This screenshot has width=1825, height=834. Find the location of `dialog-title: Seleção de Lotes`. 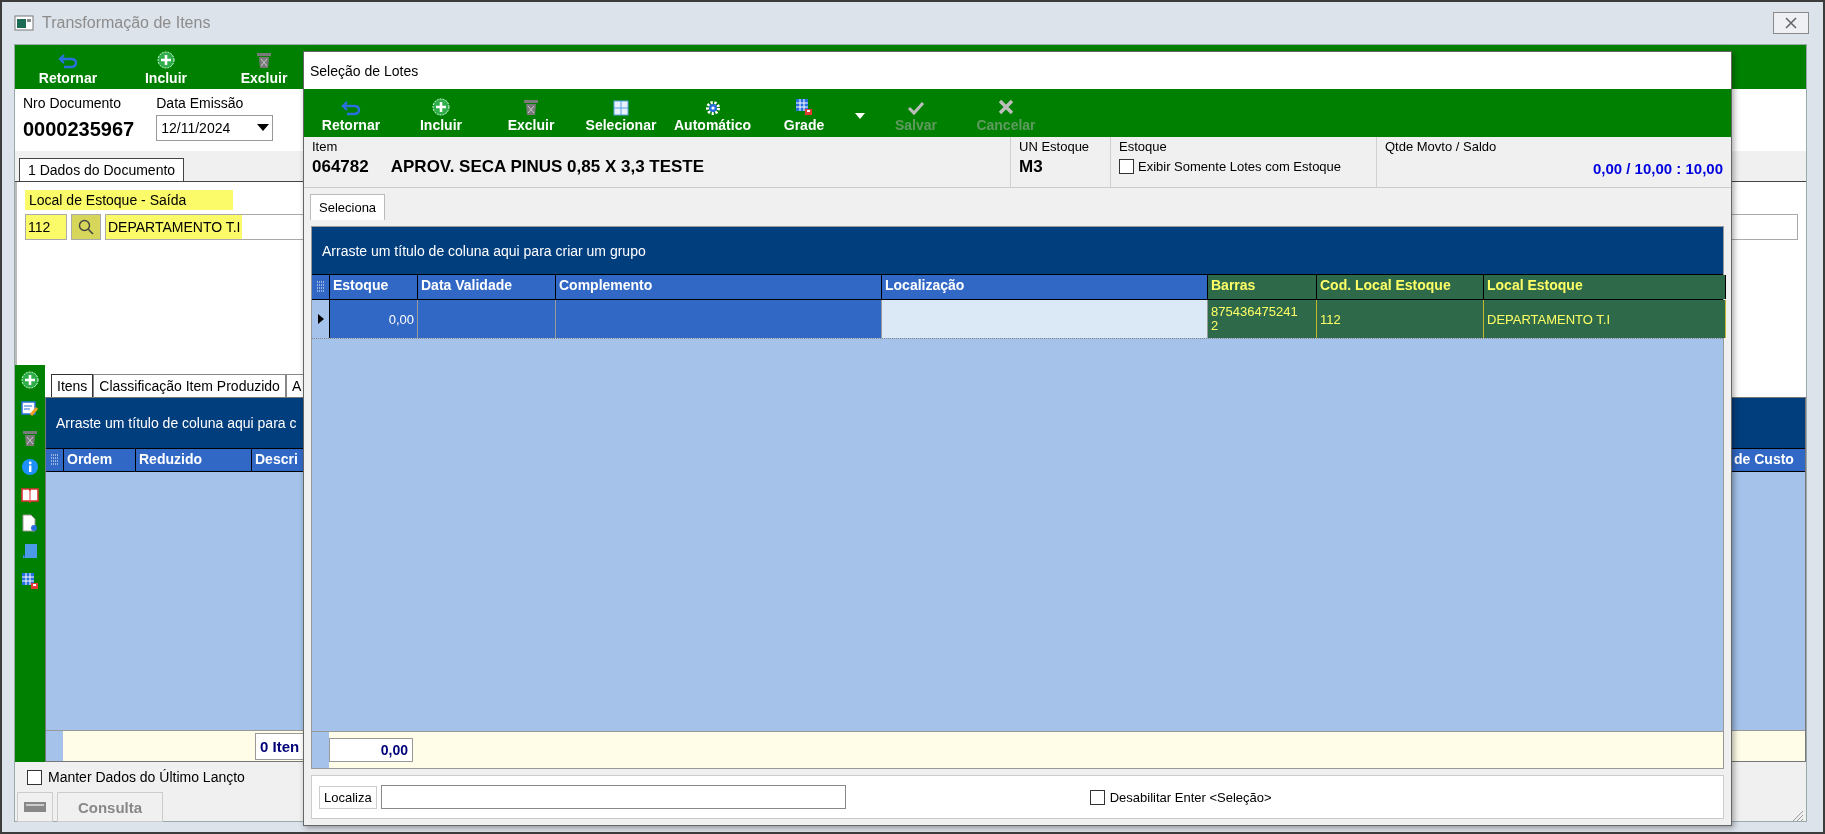

dialog-title: Seleção de Lotes is located at coordinates (364, 70).